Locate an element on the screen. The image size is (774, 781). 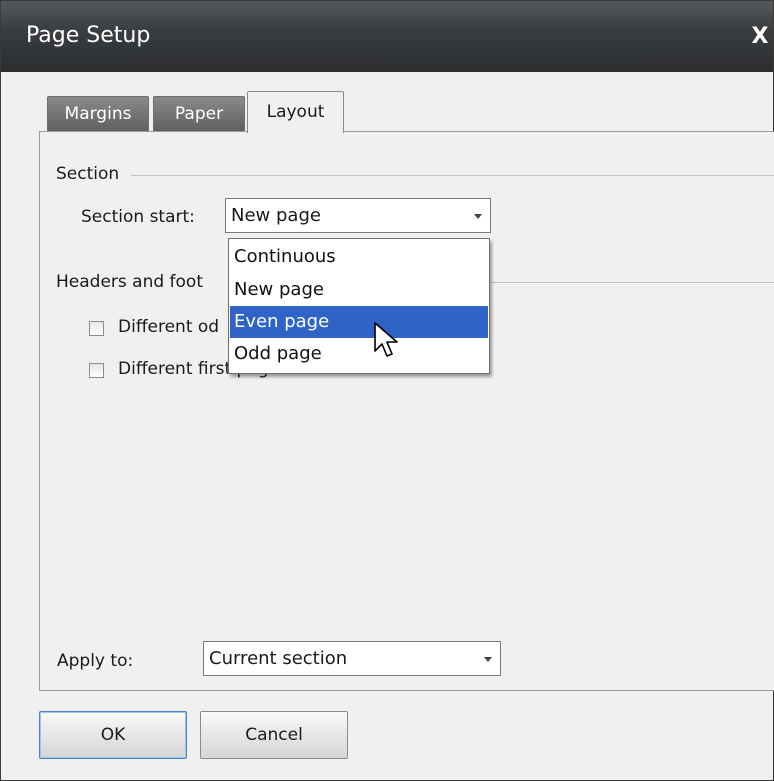
section-start-value: New page is located at coordinates (276, 215).